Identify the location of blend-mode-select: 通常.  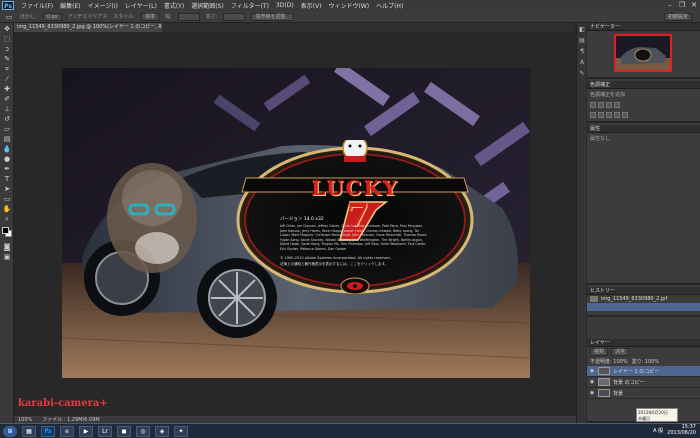
(620, 352).